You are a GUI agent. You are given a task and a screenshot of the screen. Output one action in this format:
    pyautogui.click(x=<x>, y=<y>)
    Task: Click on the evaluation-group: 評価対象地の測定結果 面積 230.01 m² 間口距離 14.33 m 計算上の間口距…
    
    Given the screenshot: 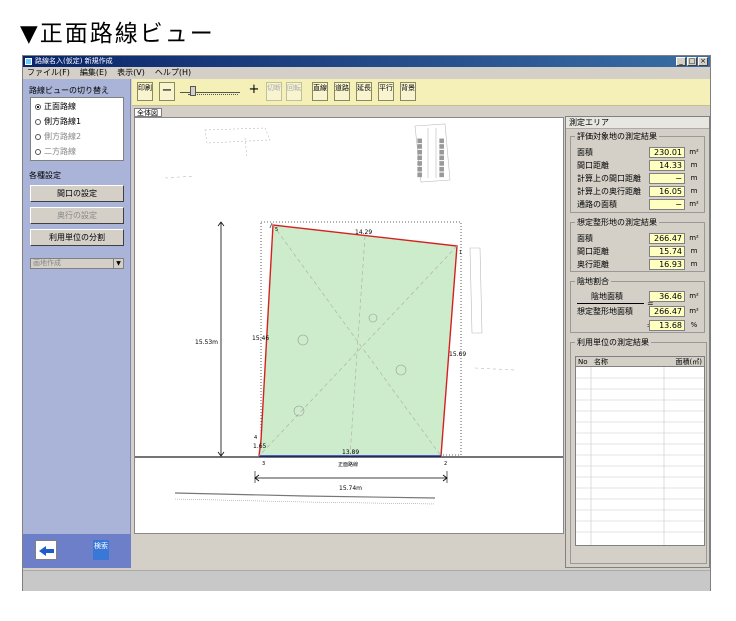 What is the action you would take?
    pyautogui.click(x=637, y=172)
    